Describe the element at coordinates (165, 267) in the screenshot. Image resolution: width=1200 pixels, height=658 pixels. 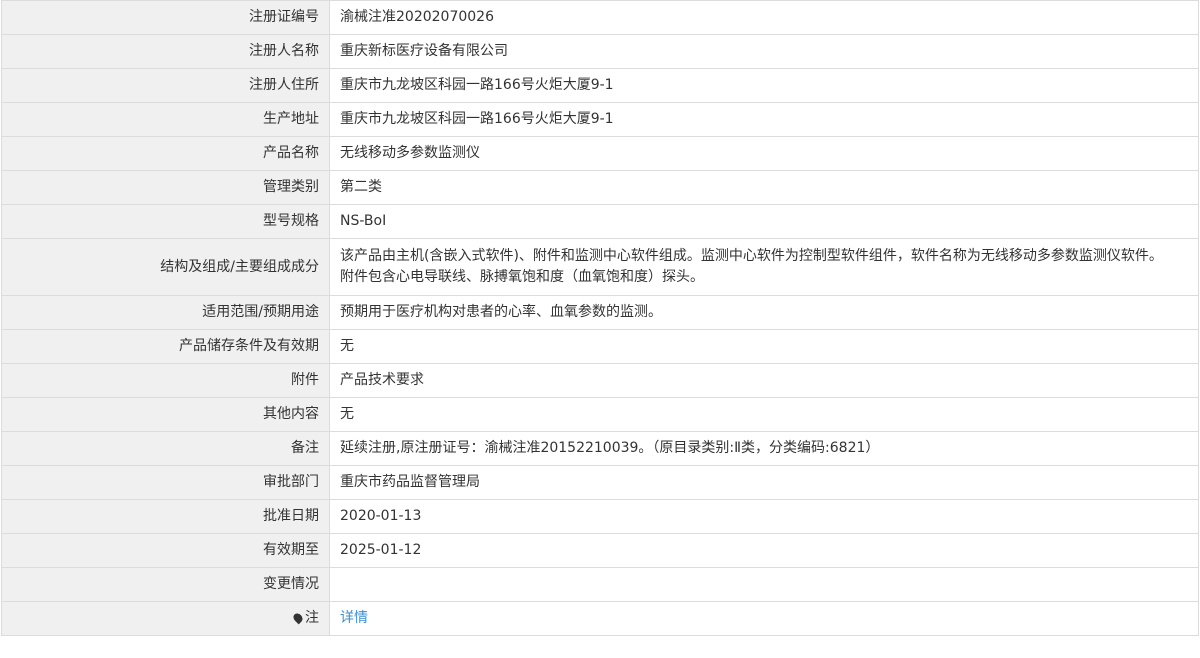
I see `row-label: 结构及组成/主要组成成分` at that location.